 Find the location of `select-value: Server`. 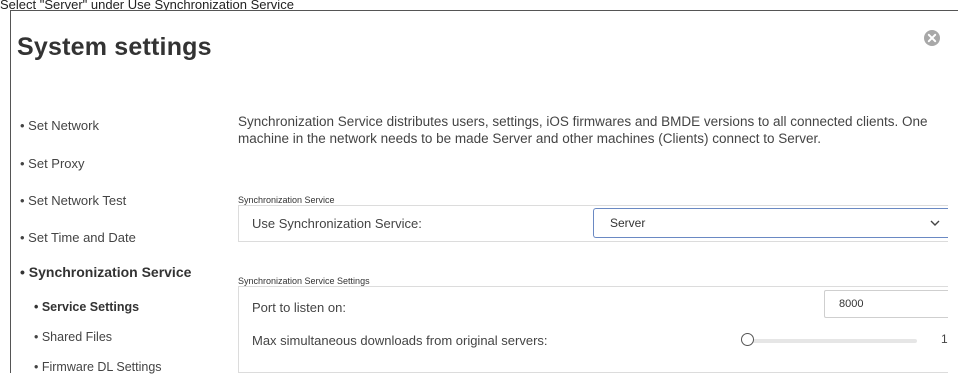

select-value: Server is located at coordinates (628, 223).